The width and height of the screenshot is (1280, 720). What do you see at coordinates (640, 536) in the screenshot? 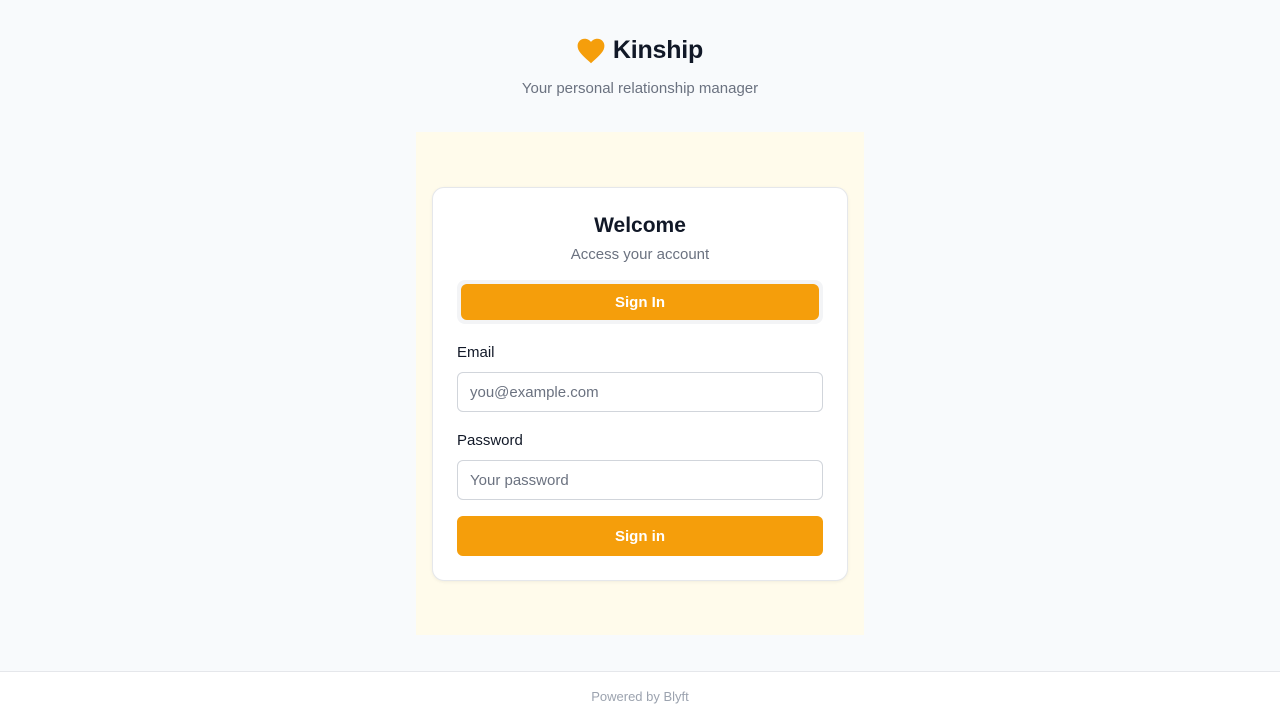
I see `sign-in-button: Sign in` at bounding box center [640, 536].